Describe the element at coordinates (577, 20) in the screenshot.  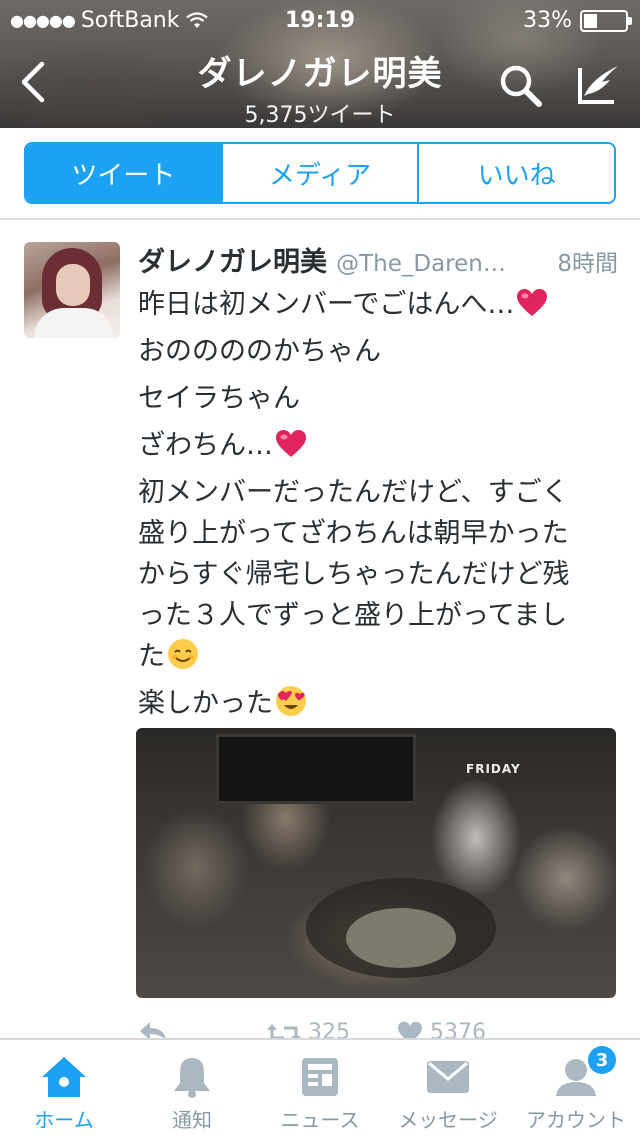
I see `status-right: 33%` at that location.